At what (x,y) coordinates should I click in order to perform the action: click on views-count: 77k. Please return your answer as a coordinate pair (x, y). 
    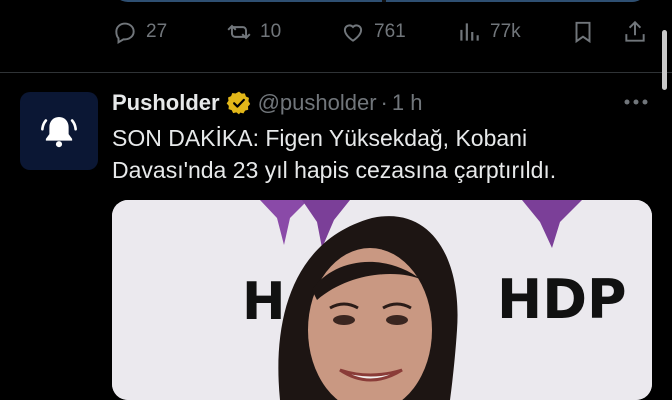
    Looking at the image, I should click on (505, 31).